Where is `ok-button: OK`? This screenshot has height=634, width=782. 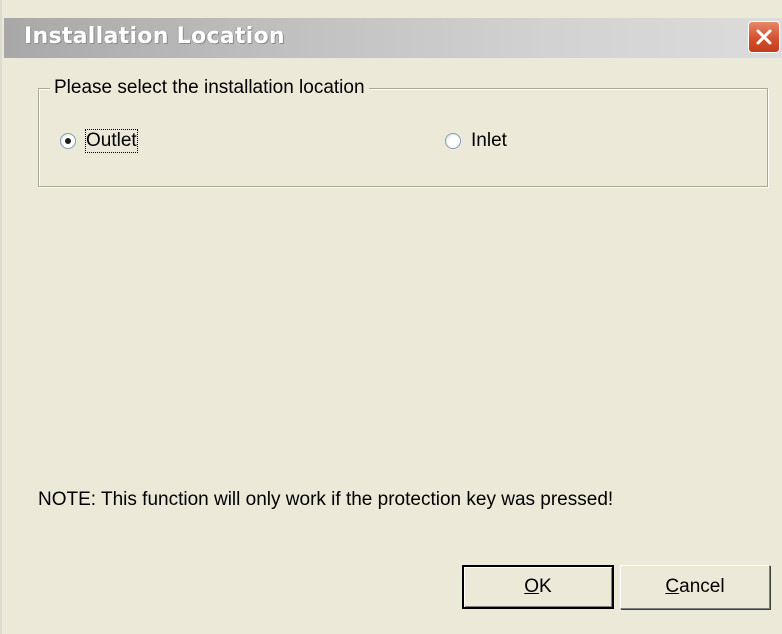
ok-button: OK is located at coordinates (538, 587).